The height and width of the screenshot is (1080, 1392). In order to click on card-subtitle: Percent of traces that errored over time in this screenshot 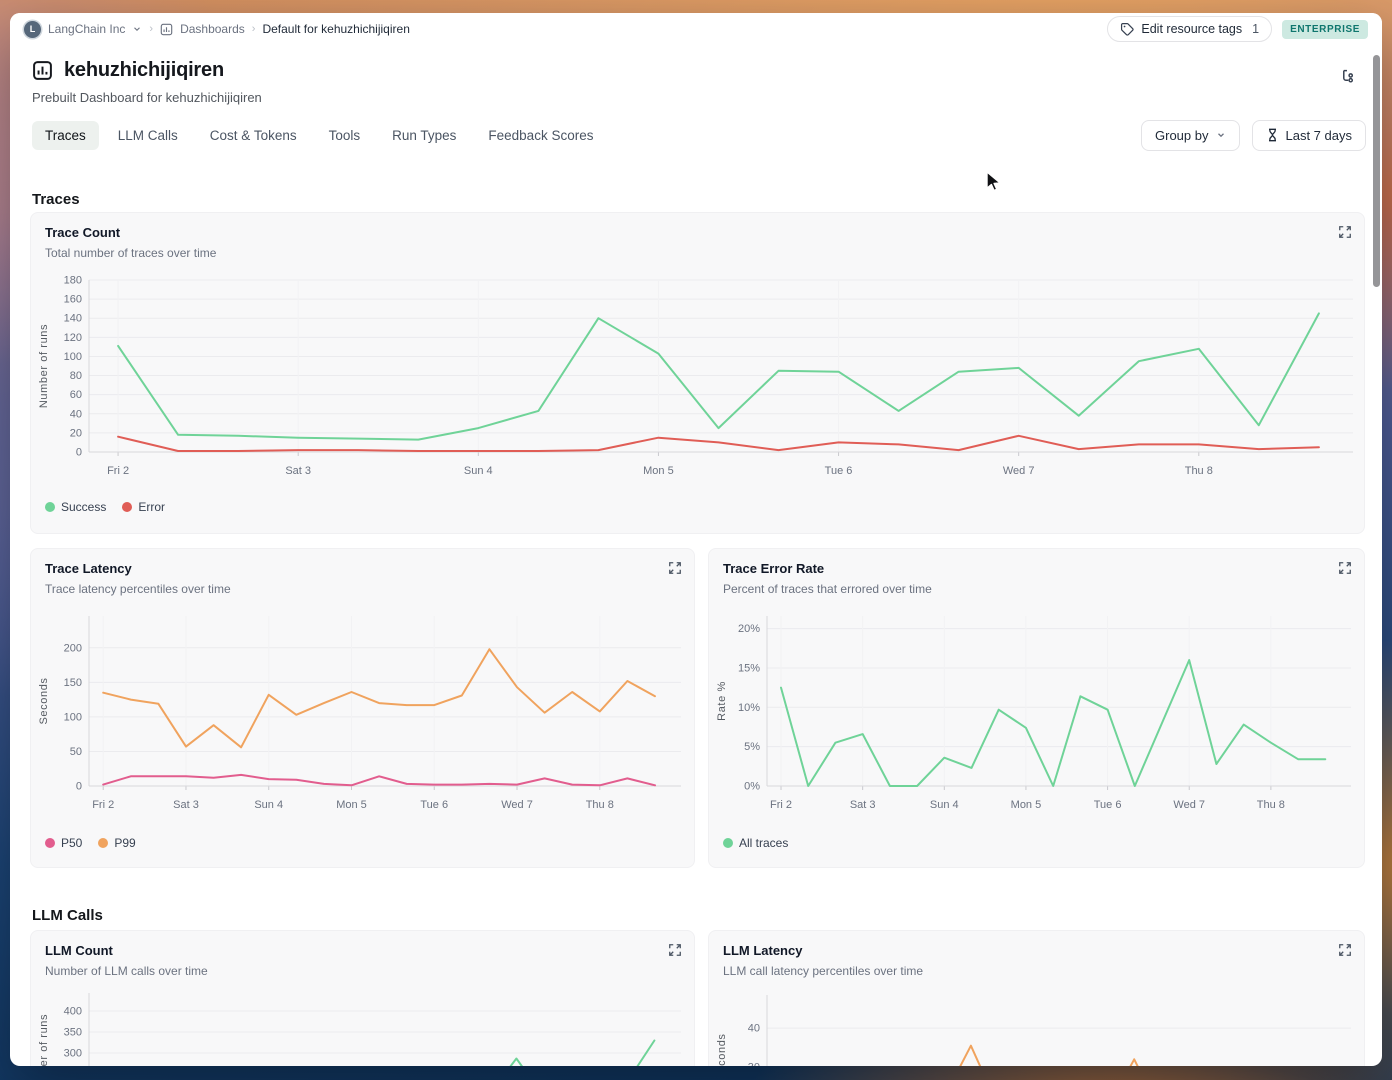, I will do `click(827, 589)`.